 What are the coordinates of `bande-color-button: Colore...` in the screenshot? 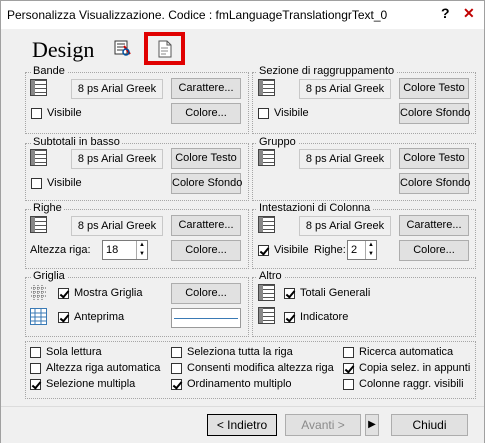 It's located at (206, 113).